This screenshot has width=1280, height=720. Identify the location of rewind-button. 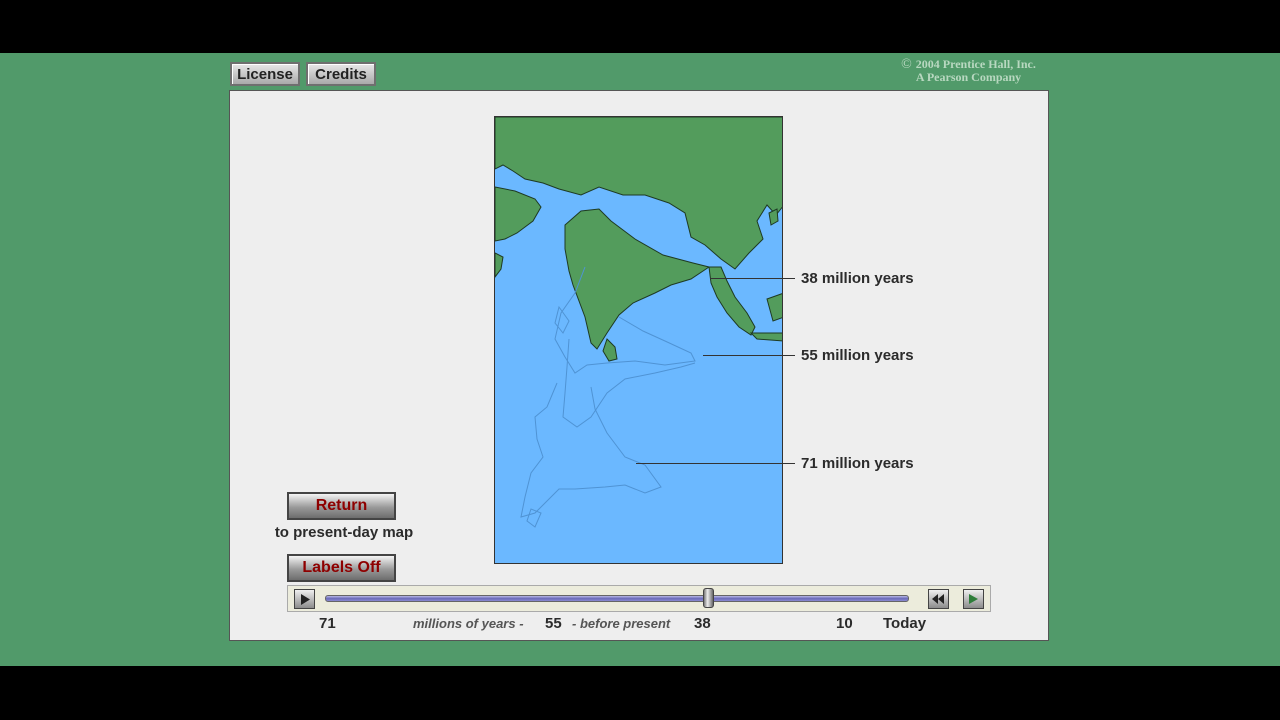
(938, 599).